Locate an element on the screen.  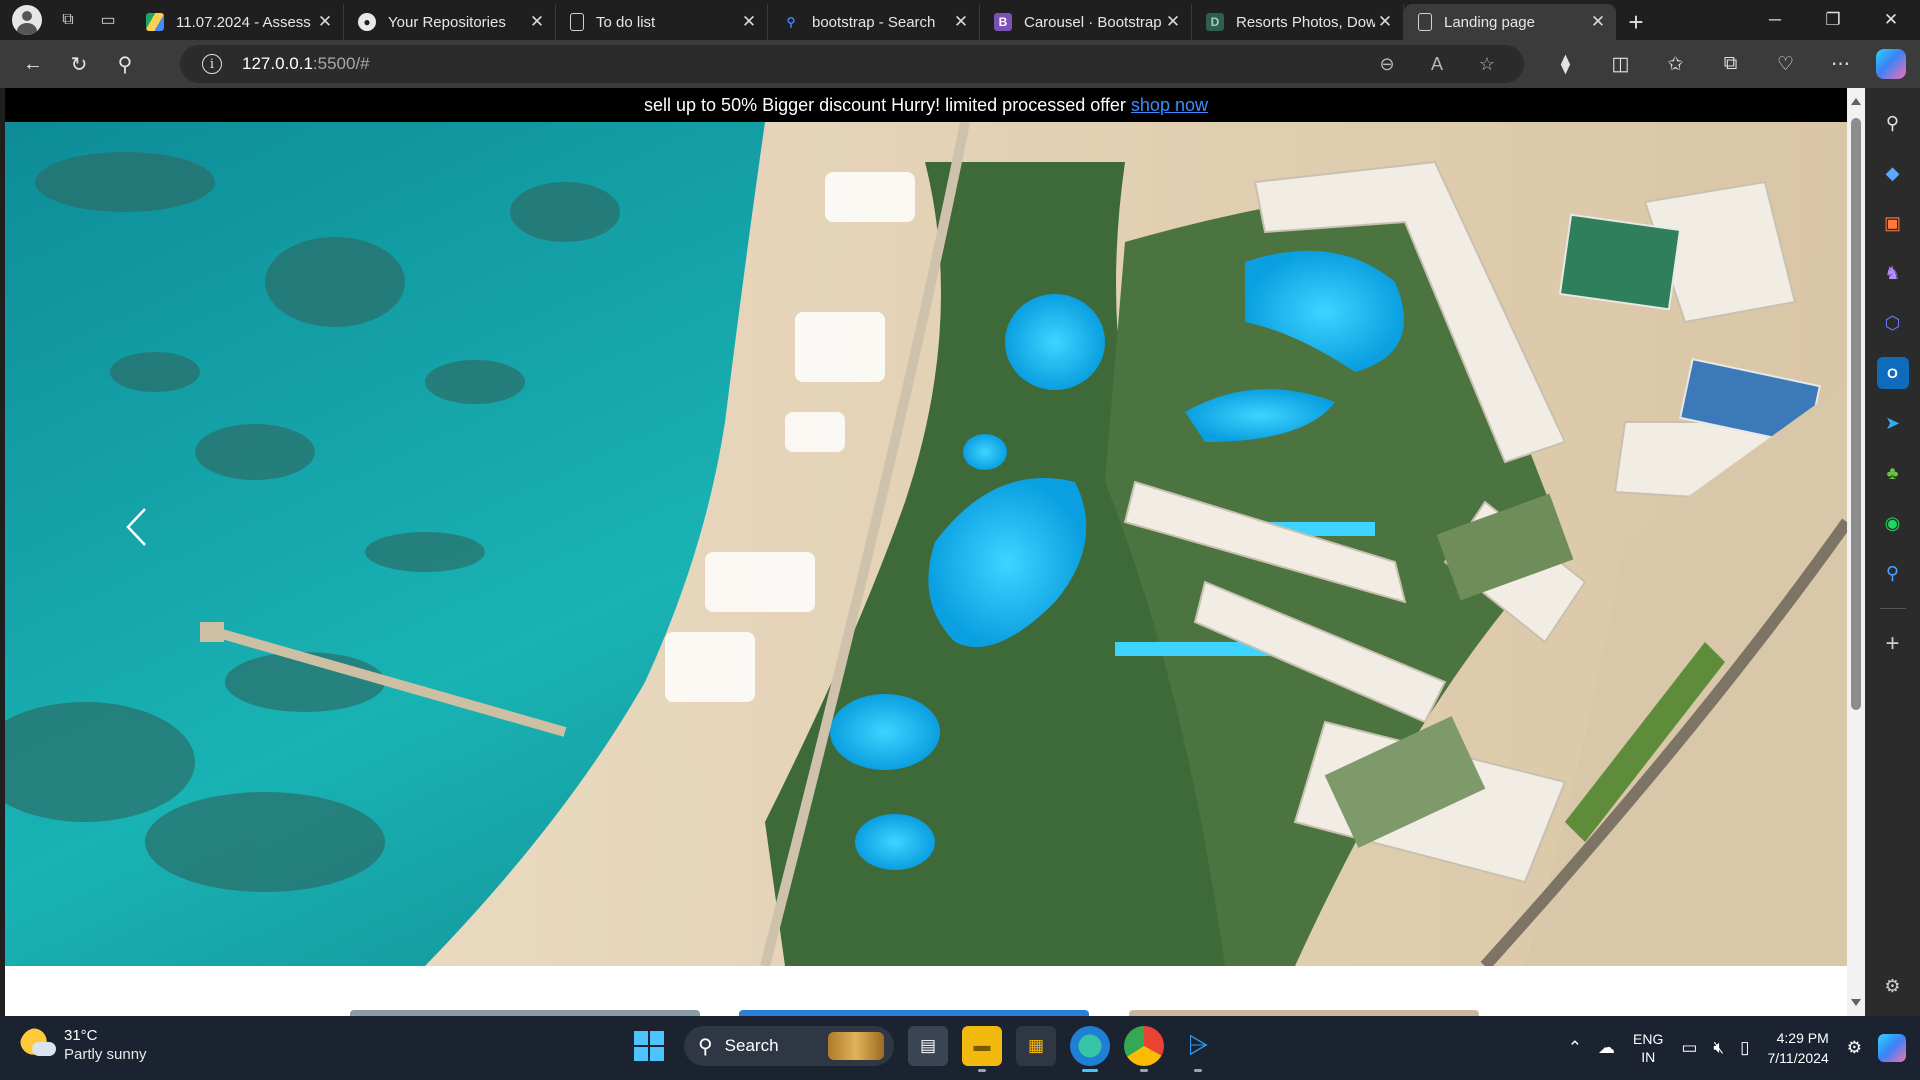
volume-muted-icon: 🔇︎ is located at coordinates (1718, 1048).